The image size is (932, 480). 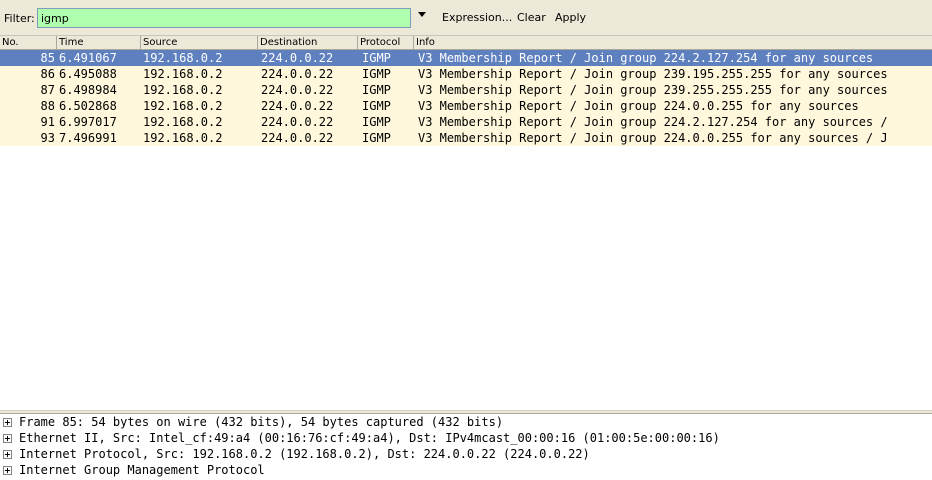 I want to click on tree-item-label: Internet Group Management Protocol, so click(x=142, y=470).